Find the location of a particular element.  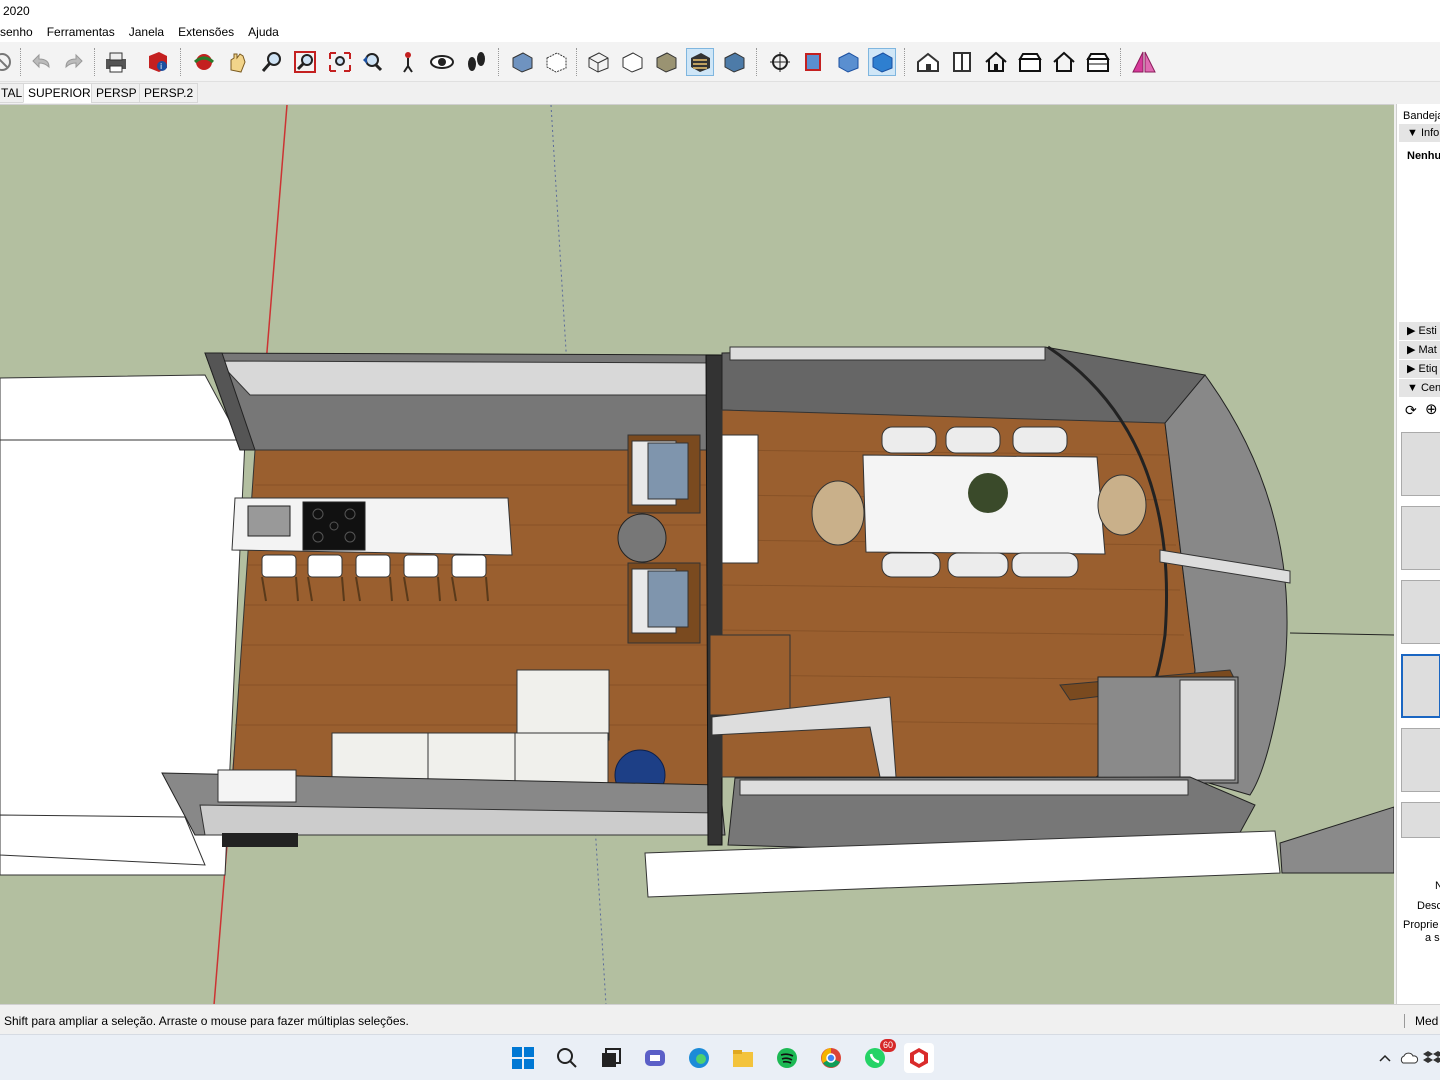

scene-tab-persp2: PERSP.2 is located at coordinates (169, 93).